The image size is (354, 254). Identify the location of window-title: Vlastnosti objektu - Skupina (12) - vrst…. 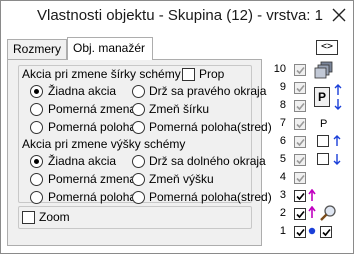
(180, 15).